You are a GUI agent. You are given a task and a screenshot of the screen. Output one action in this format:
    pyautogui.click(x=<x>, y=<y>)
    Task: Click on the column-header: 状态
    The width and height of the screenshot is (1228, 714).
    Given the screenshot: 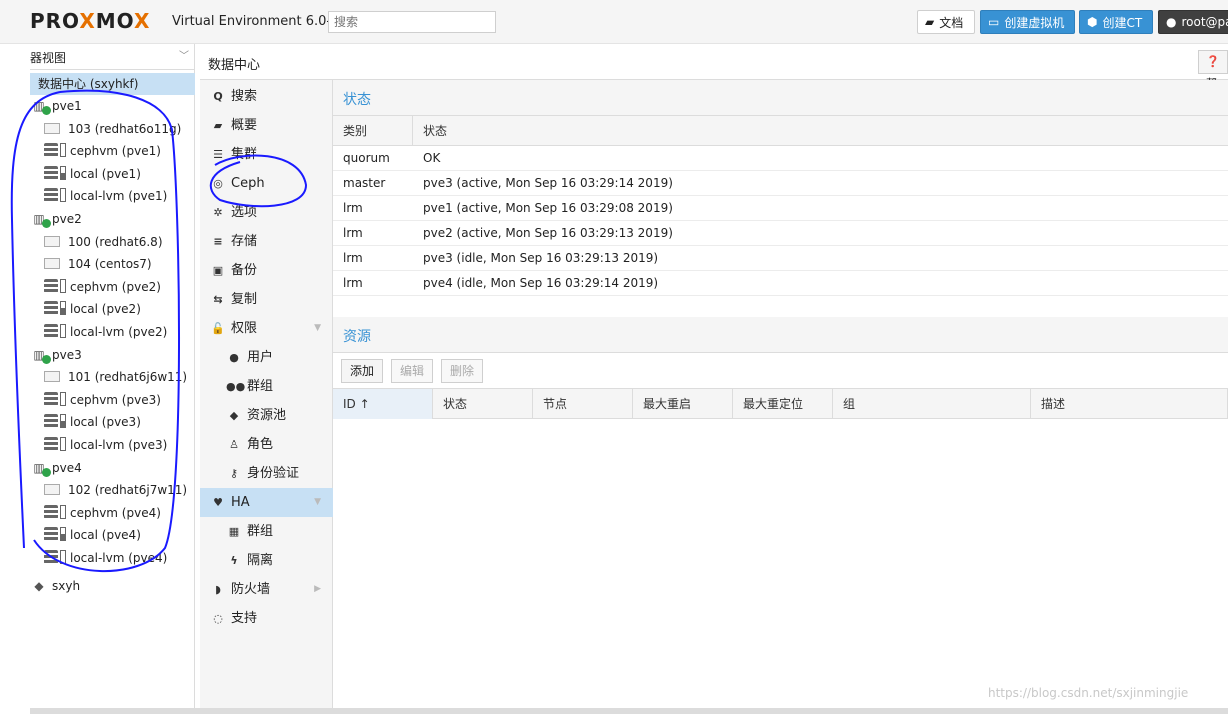 What is the action you would take?
    pyautogui.click(x=483, y=404)
    